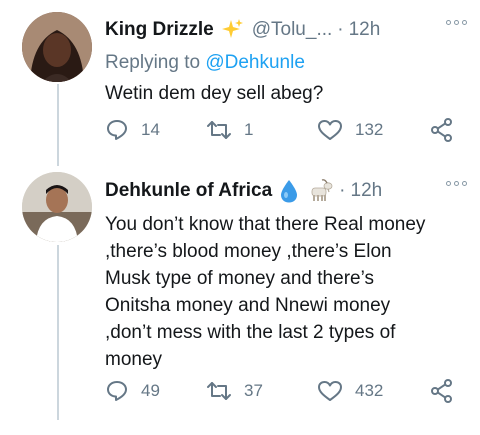 This screenshot has width=480, height=435. Describe the element at coordinates (265, 224) in the screenshot. I see `tweet-text-line: You don’t know that there Real money` at that location.